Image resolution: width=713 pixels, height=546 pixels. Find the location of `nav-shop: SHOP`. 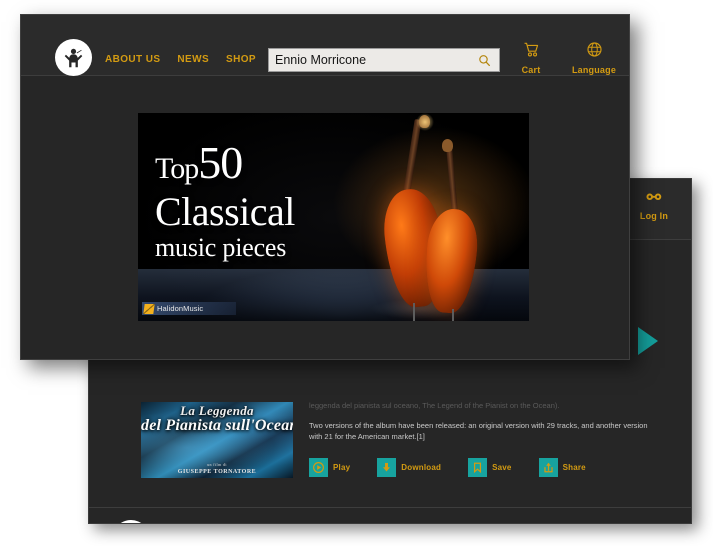

nav-shop: SHOP is located at coordinates (241, 59).